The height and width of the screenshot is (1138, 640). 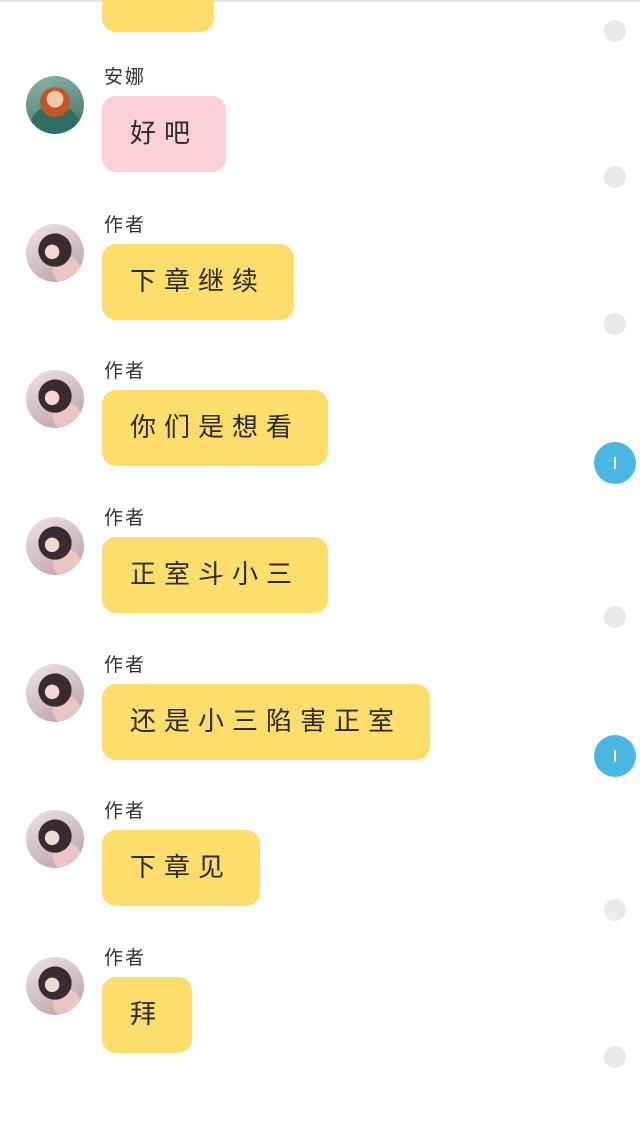 What do you see at coordinates (147, 1015) in the screenshot?
I see `message-bubble: 拜` at bounding box center [147, 1015].